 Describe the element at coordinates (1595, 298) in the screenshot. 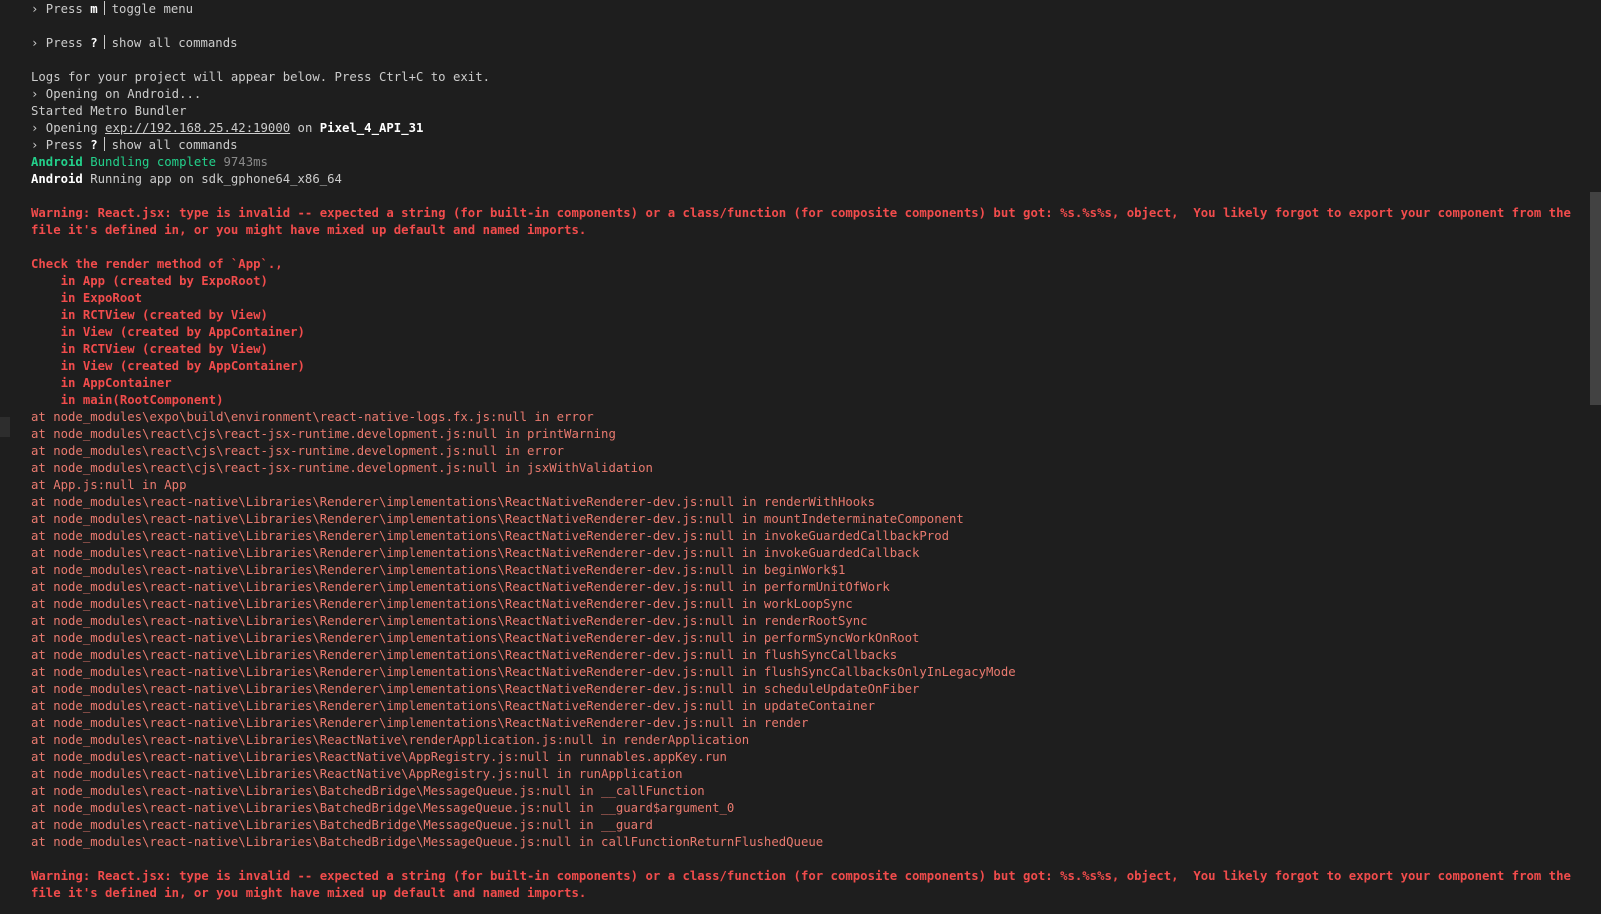

I see `scrollbar-thumb` at that location.